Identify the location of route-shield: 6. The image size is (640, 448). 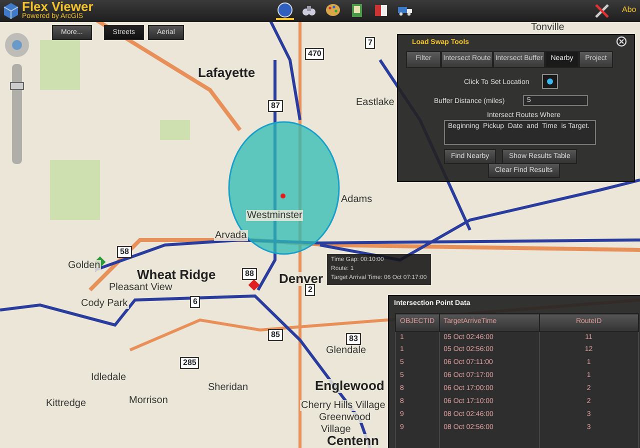
(195, 302).